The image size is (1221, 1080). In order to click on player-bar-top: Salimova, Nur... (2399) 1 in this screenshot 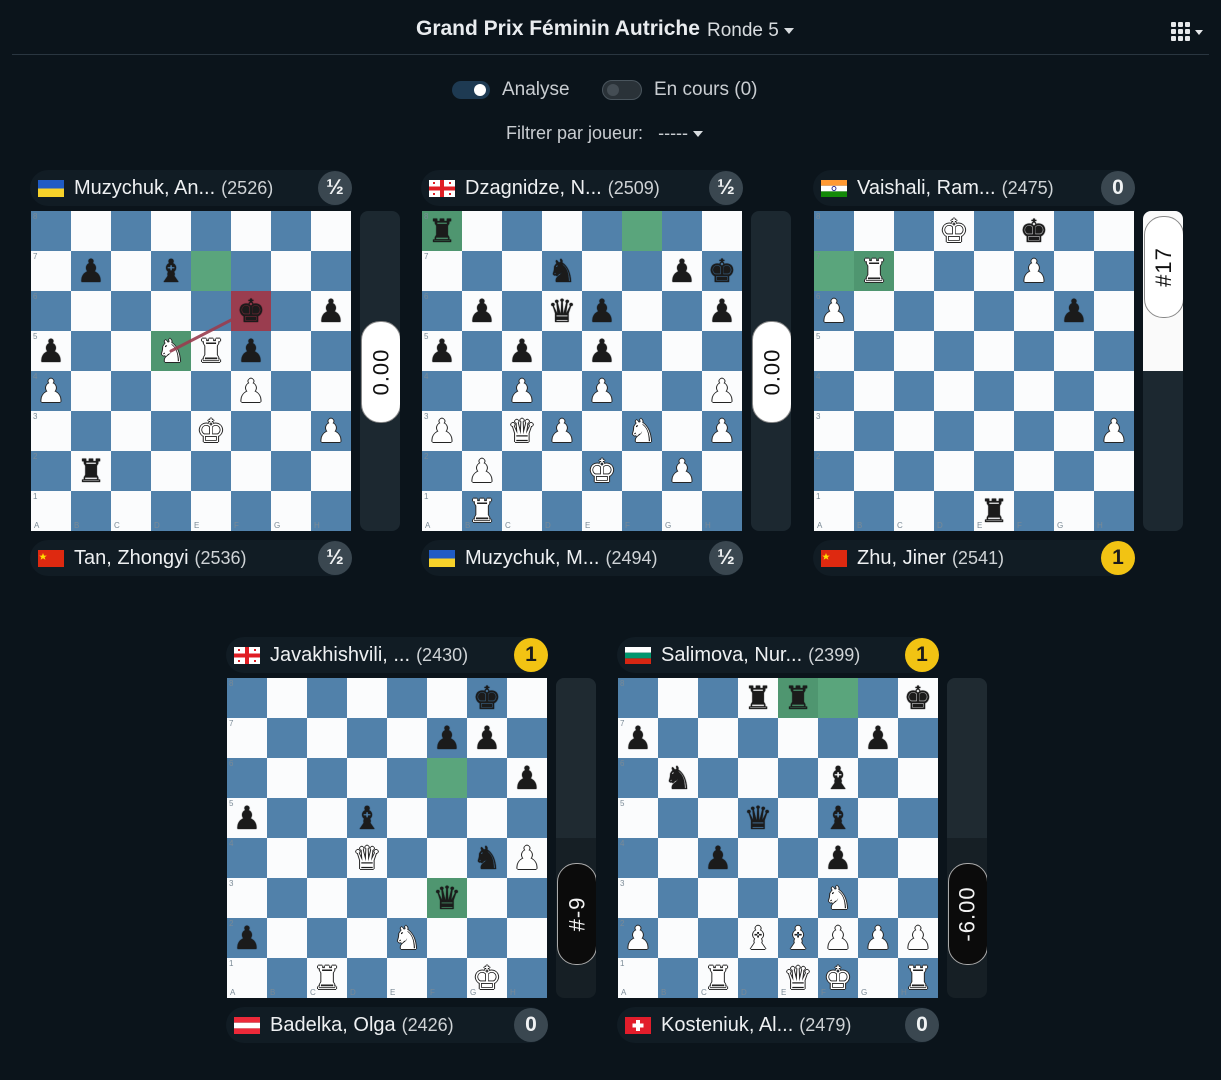, I will do `click(778, 655)`.